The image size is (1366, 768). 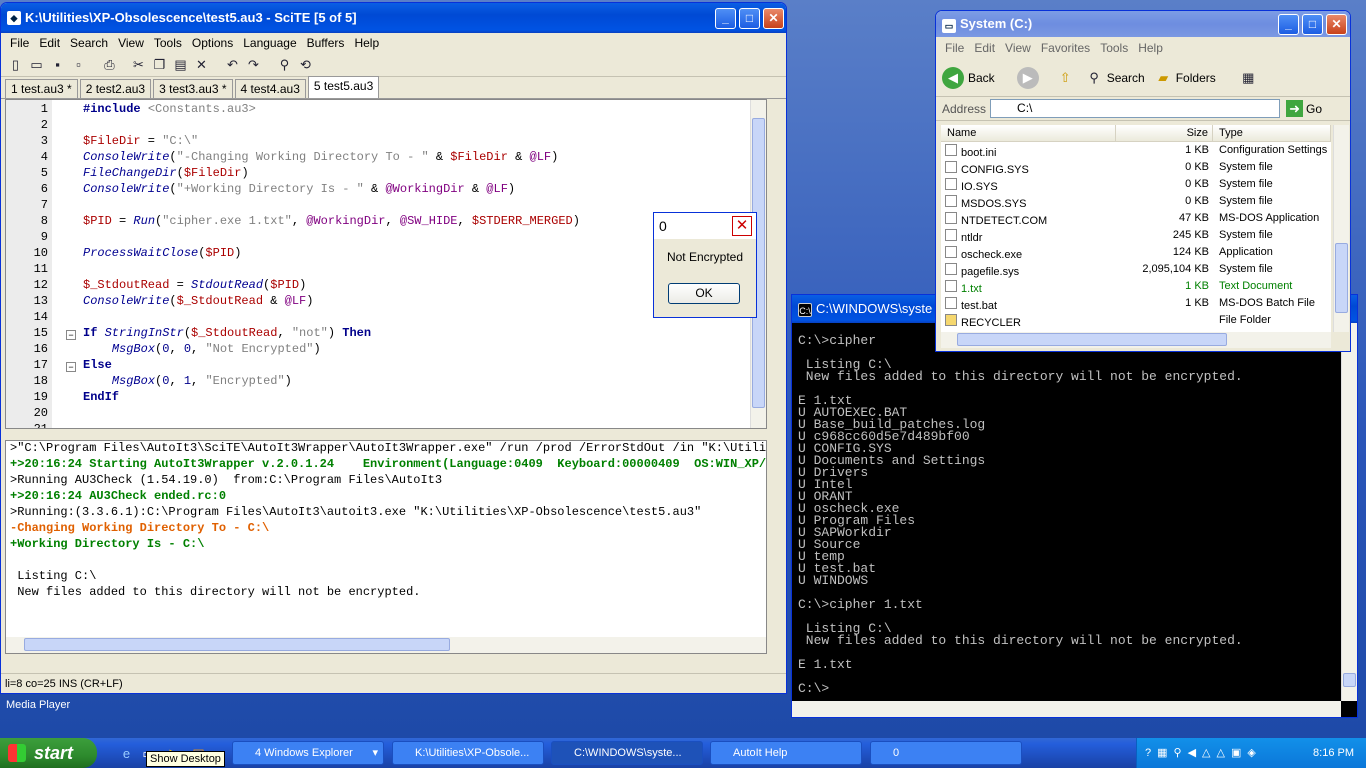 I want to click on file-row: CONFIG.SYS 0 KB System file, so click(x=1136, y=167).